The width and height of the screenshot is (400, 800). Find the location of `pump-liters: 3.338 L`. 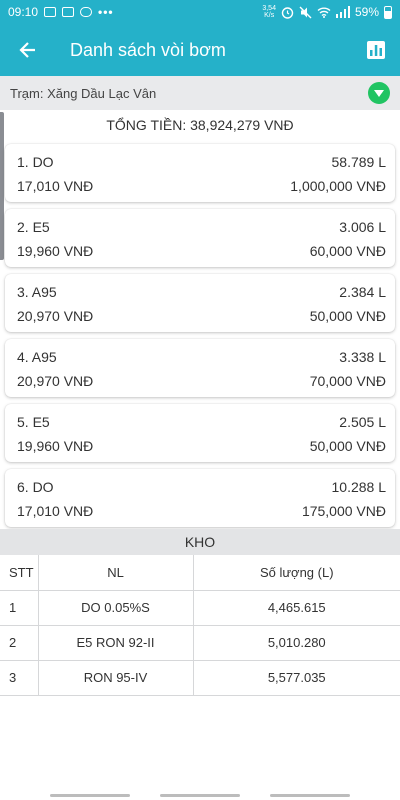

pump-liters: 3.338 L is located at coordinates (362, 357).